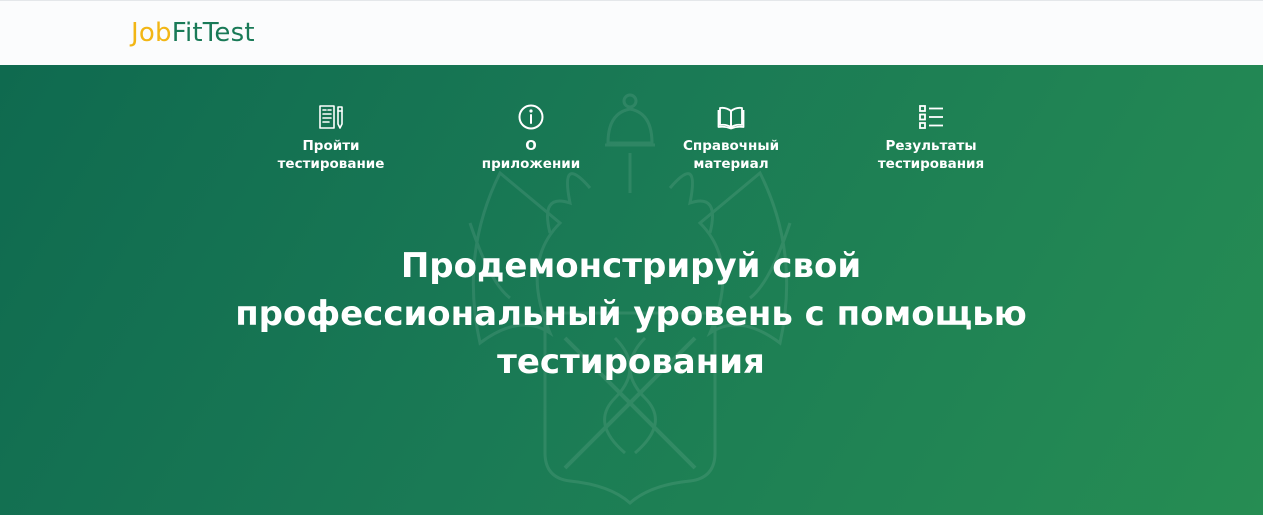 The width and height of the screenshot is (1263, 515). Describe the element at coordinates (531, 155) in the screenshot. I see `nav-item-label: О приложении` at that location.